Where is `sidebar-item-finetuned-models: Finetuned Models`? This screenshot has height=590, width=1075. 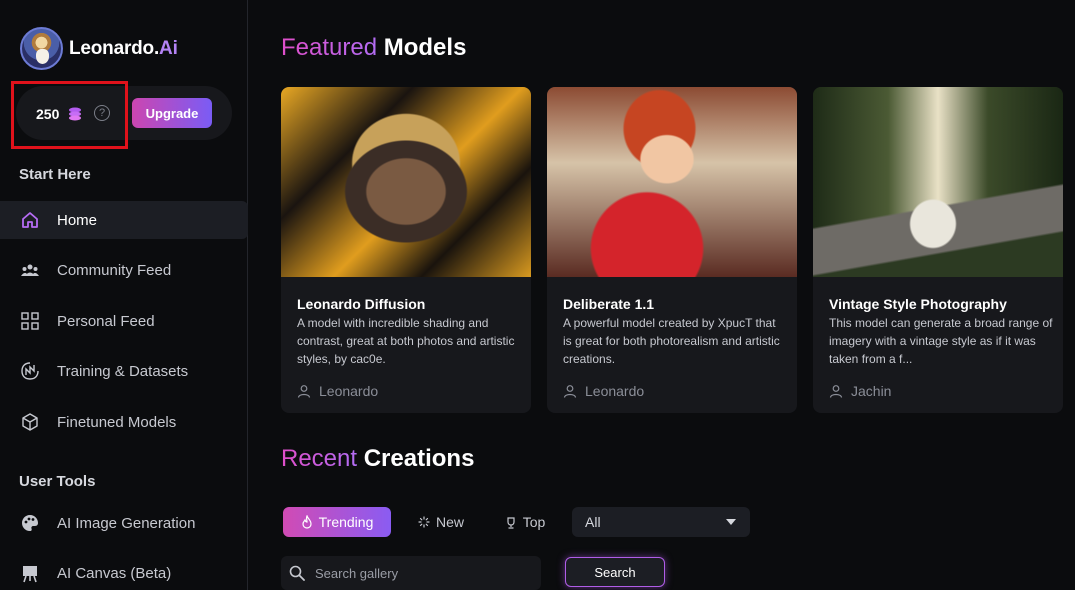
sidebar-item-finetuned-models: Finetuned Models is located at coordinates (124, 422).